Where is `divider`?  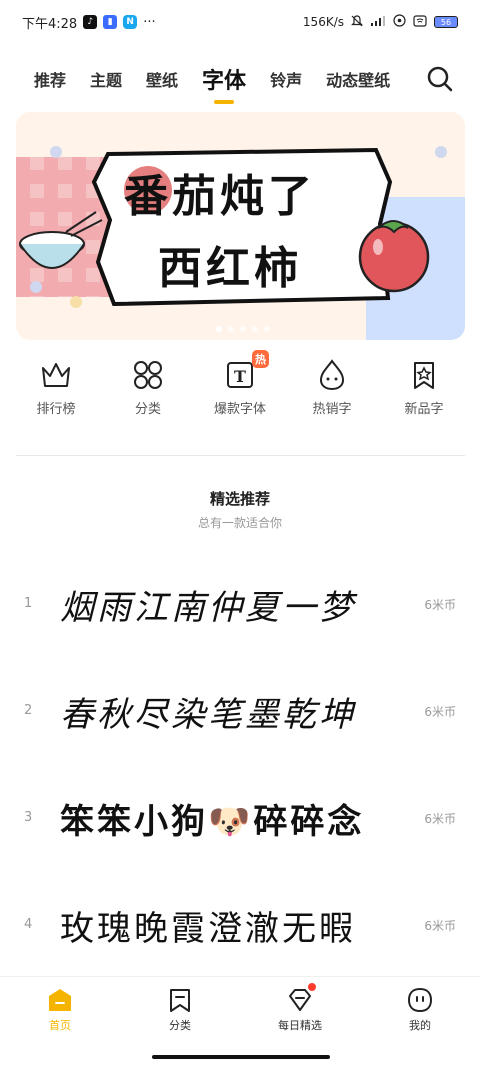
divider is located at coordinates (240, 455).